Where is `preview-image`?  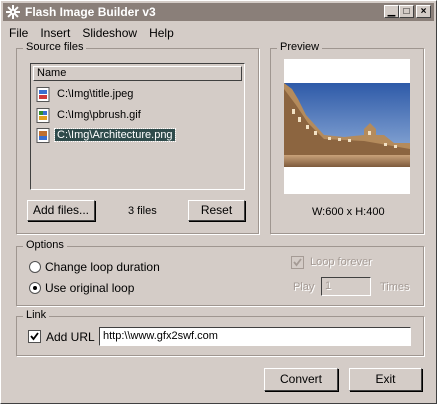
preview-image is located at coordinates (347, 126).